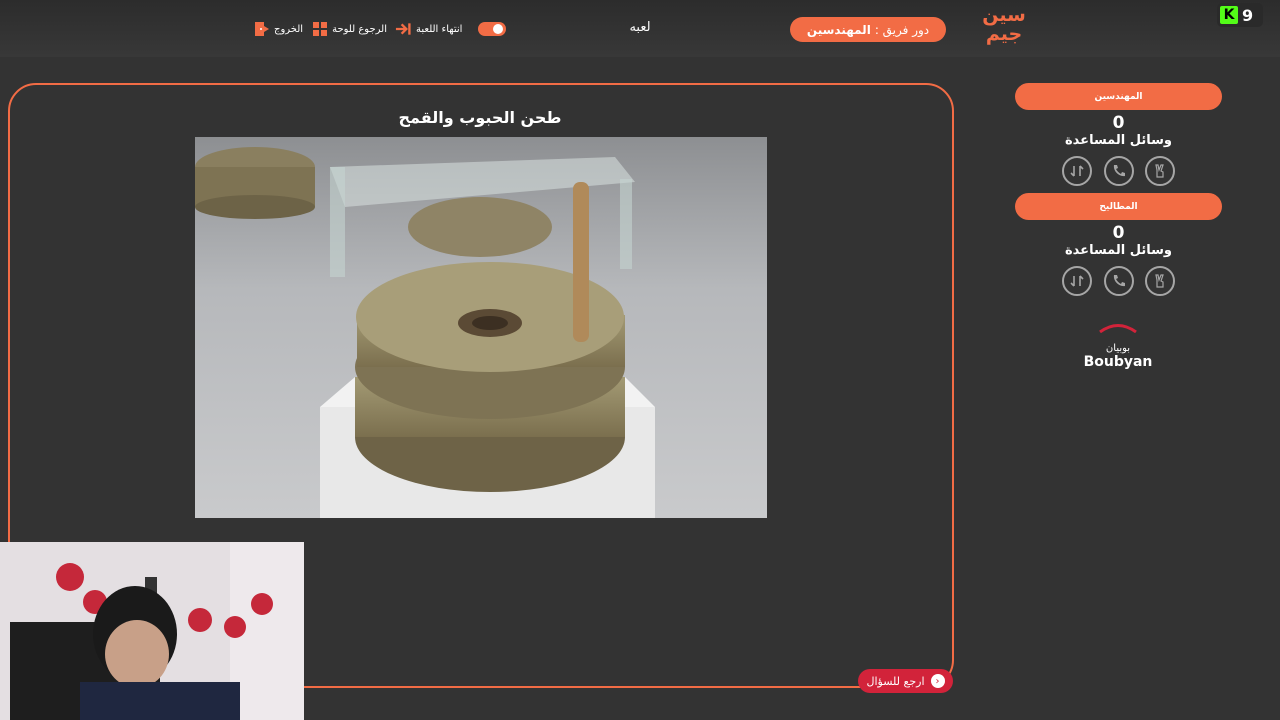 This screenshot has height=720, width=1280. I want to click on exit-button: الخروج, so click(278, 29).